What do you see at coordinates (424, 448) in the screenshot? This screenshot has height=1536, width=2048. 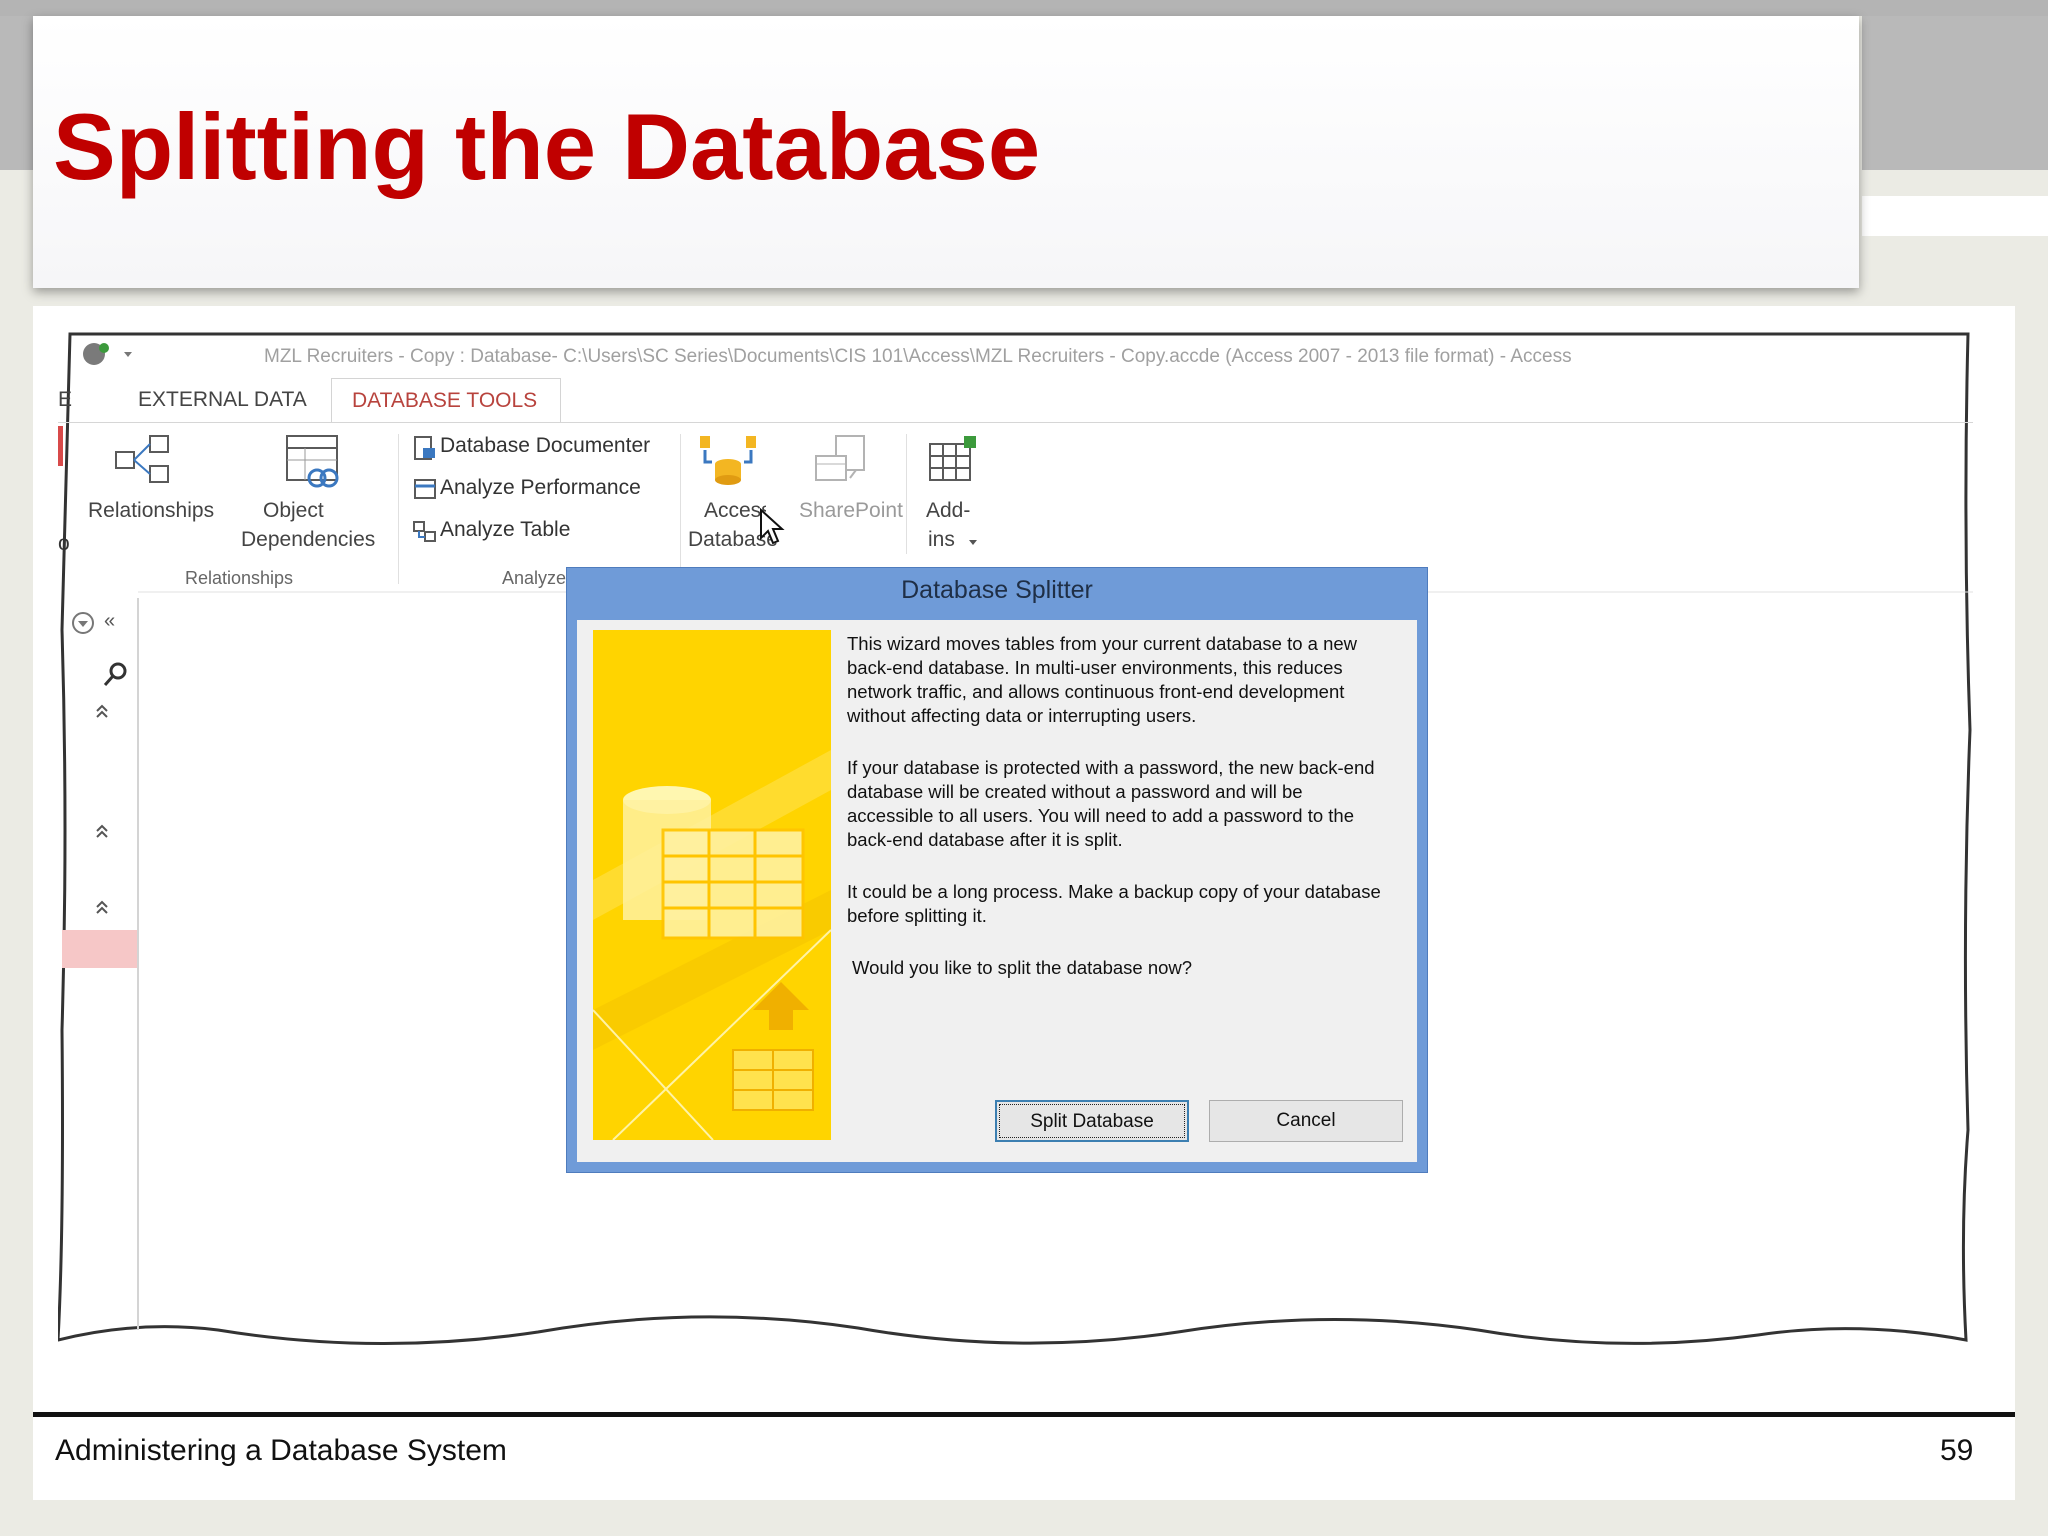 I see `database-documenter-icon` at bounding box center [424, 448].